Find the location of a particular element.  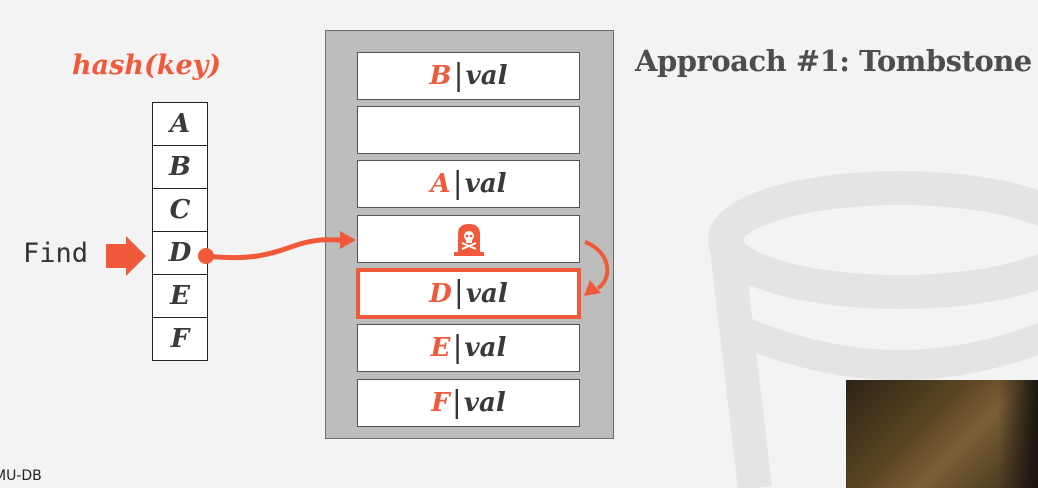

find-label: Find is located at coordinates (56, 253).